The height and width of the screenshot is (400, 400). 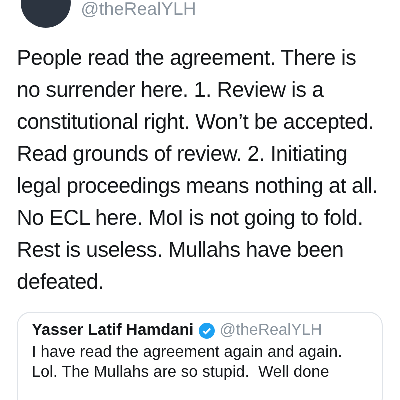 I want to click on user-handle: @theRealYLH, so click(x=138, y=9).